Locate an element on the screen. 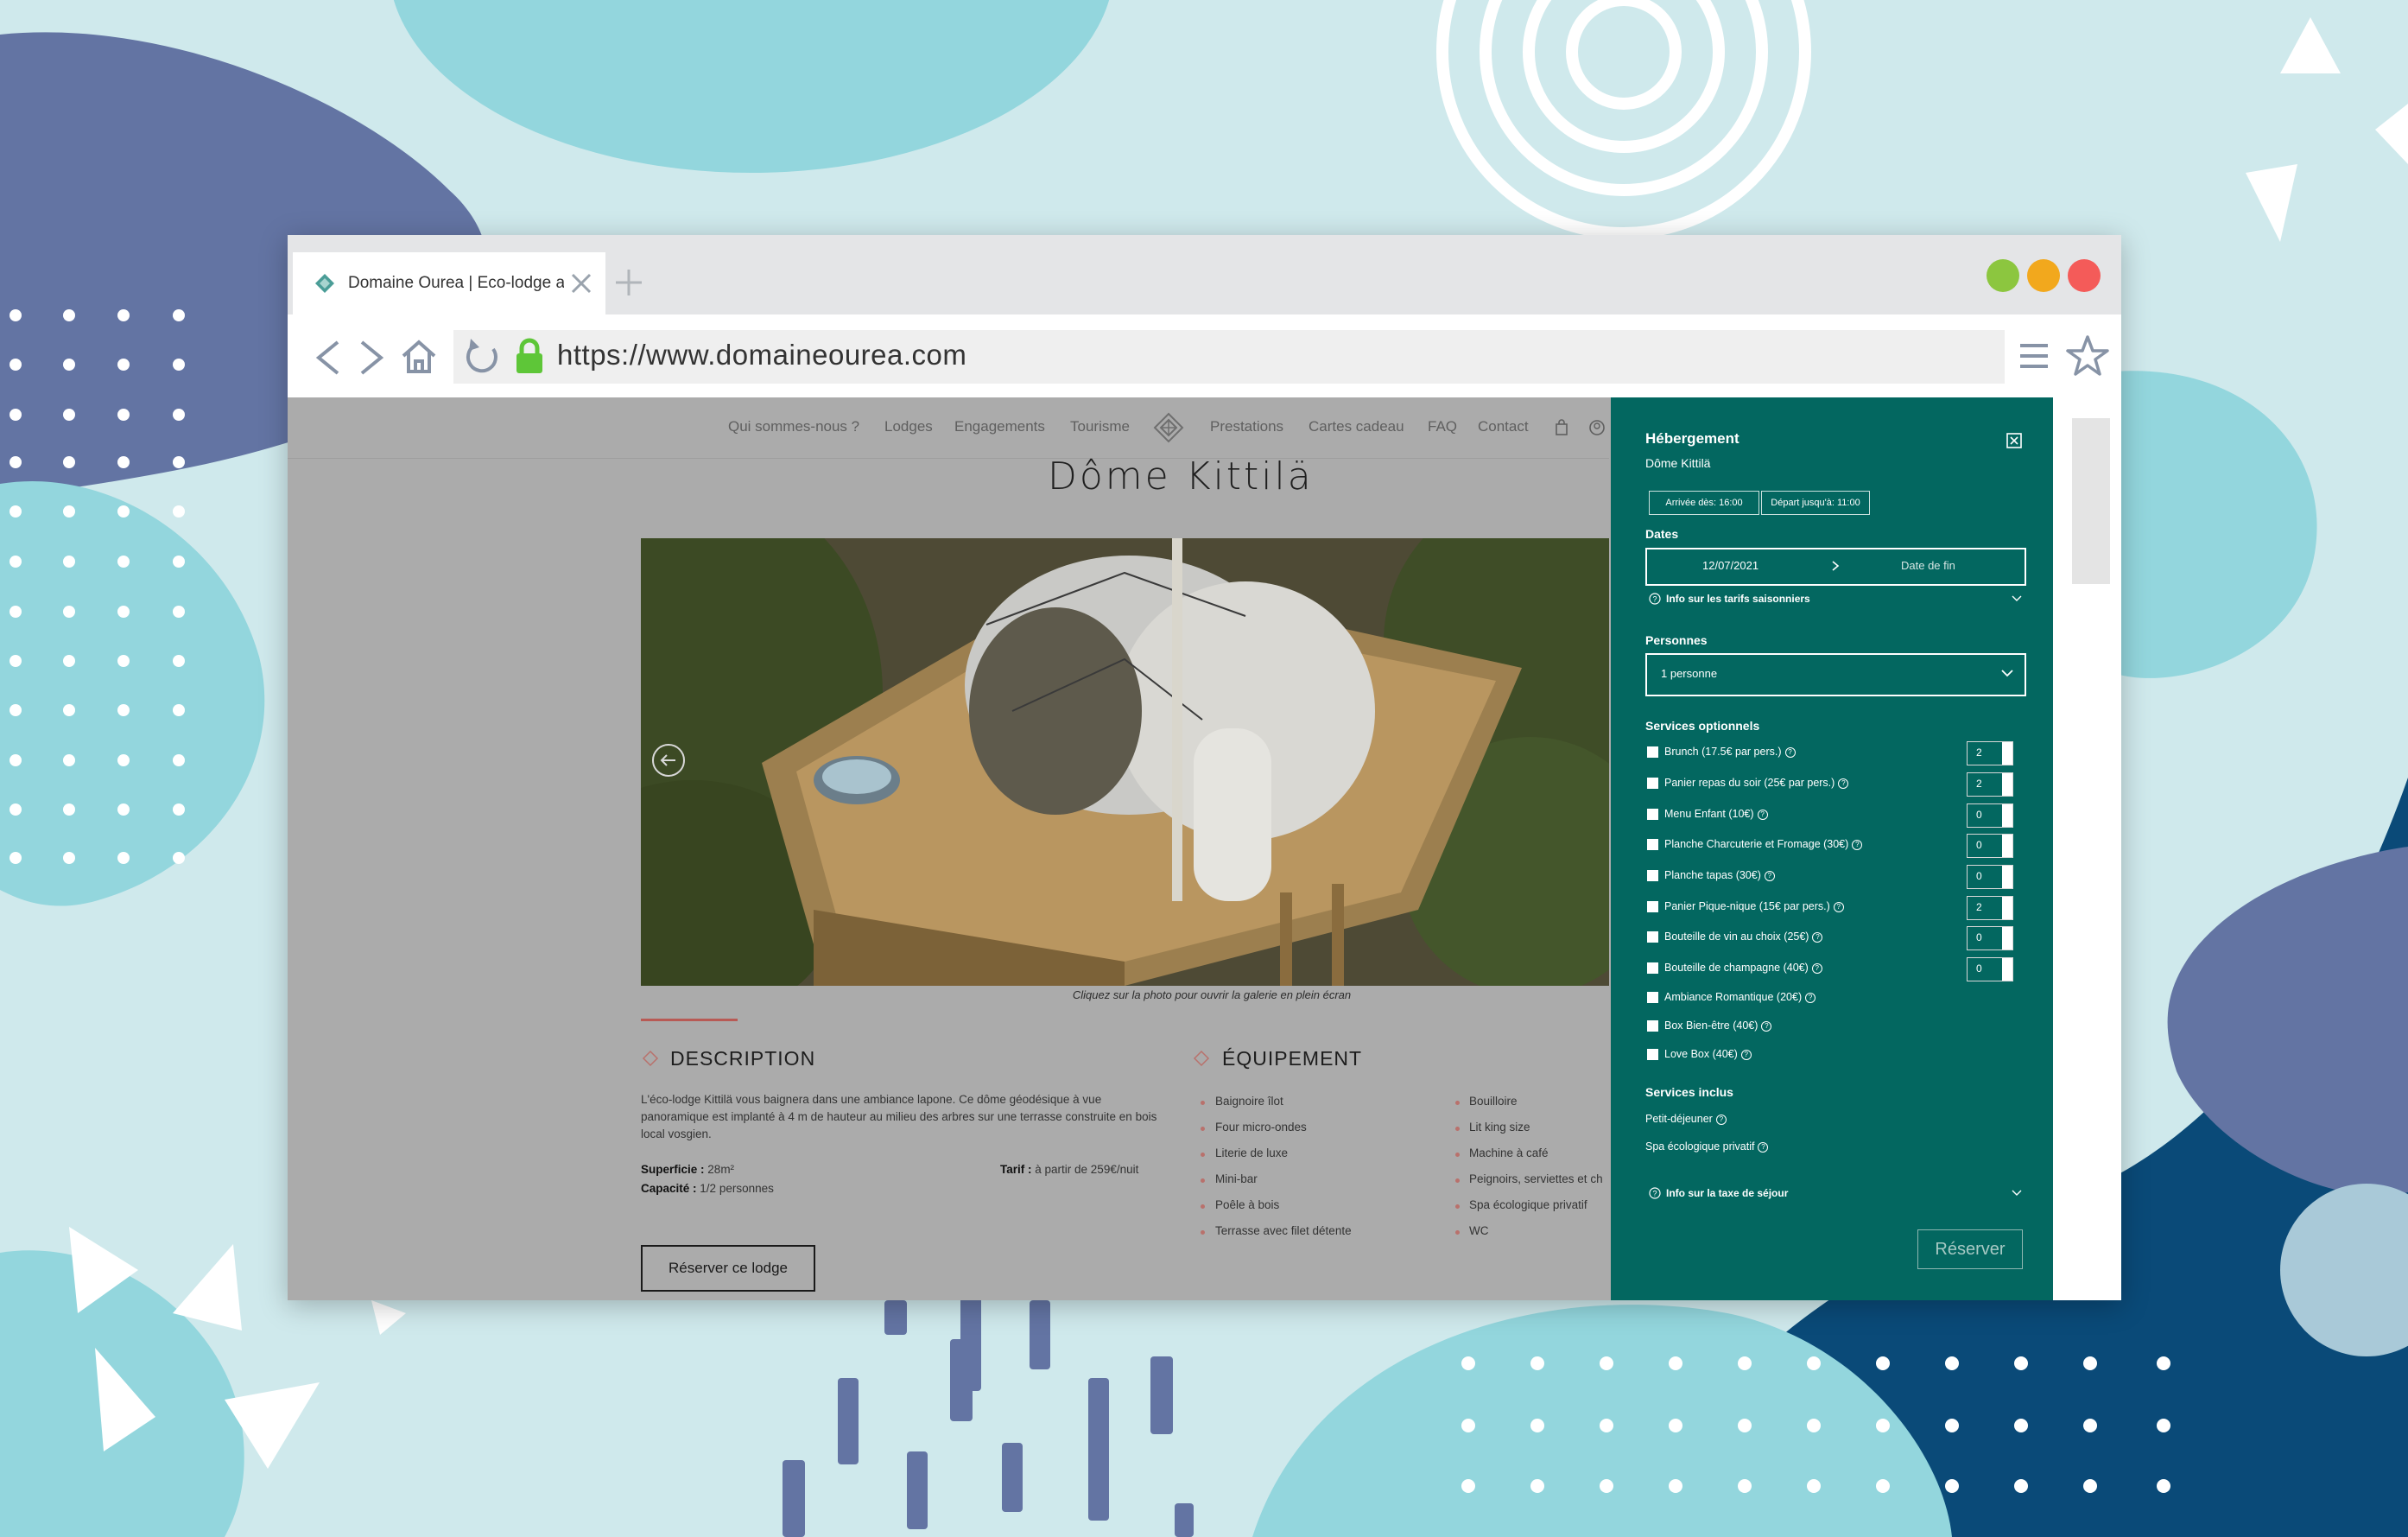 The height and width of the screenshot is (1537, 2408). equipment-item: Machine à café is located at coordinates (1509, 1152).